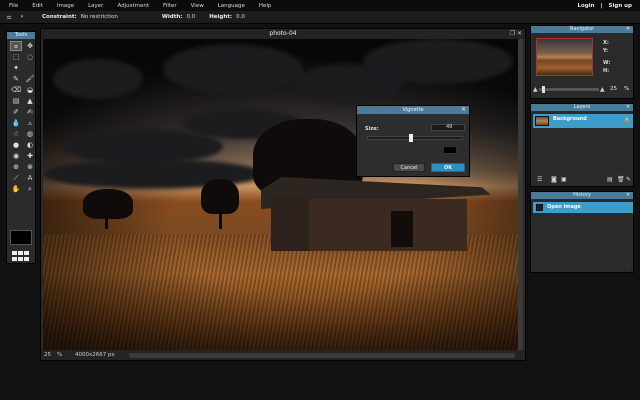  What do you see at coordinates (30, 178) in the screenshot?
I see `type-tool-icon: A` at bounding box center [30, 178].